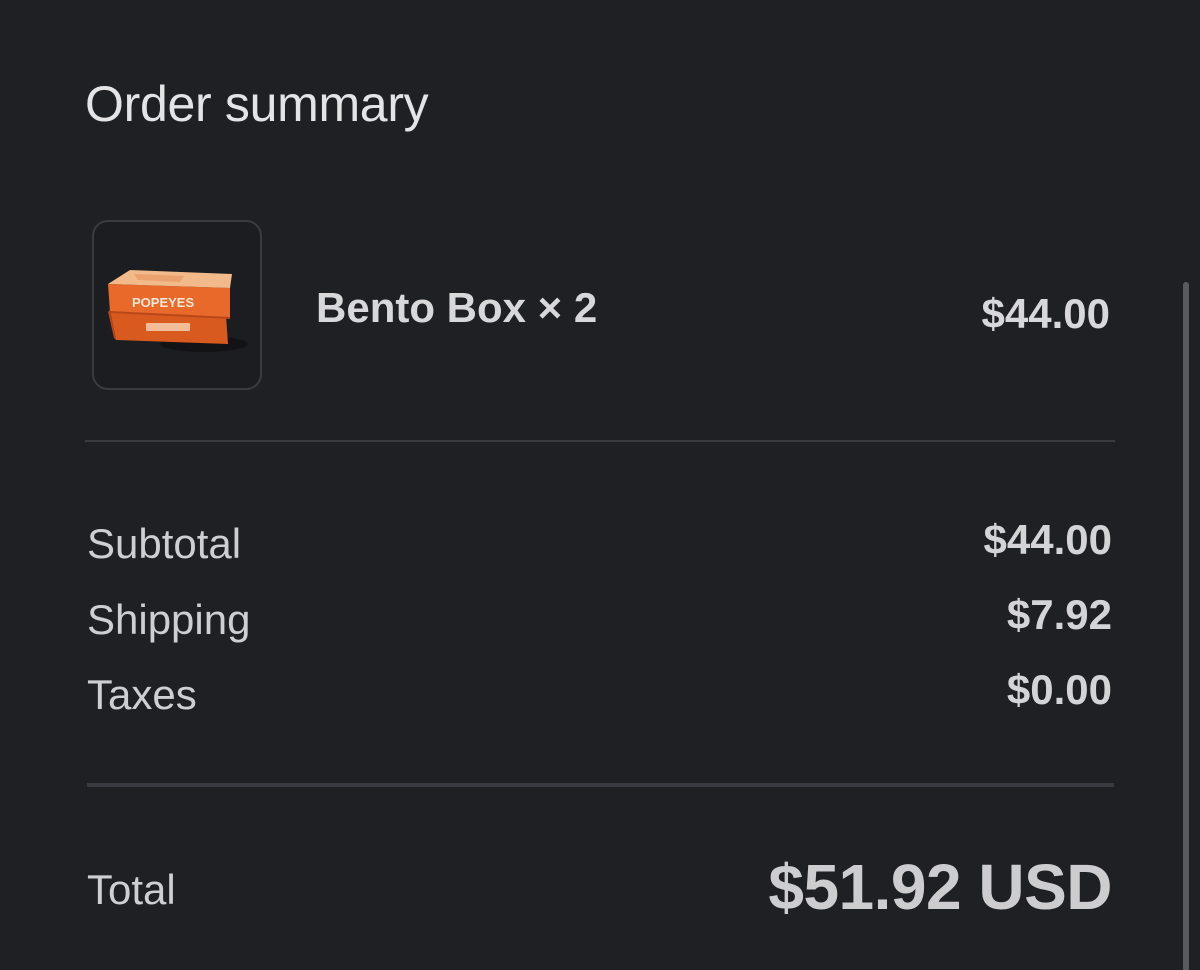 The width and height of the screenshot is (1200, 970). Describe the element at coordinates (257, 104) in the screenshot. I see `order-summary-title: Order summary` at that location.